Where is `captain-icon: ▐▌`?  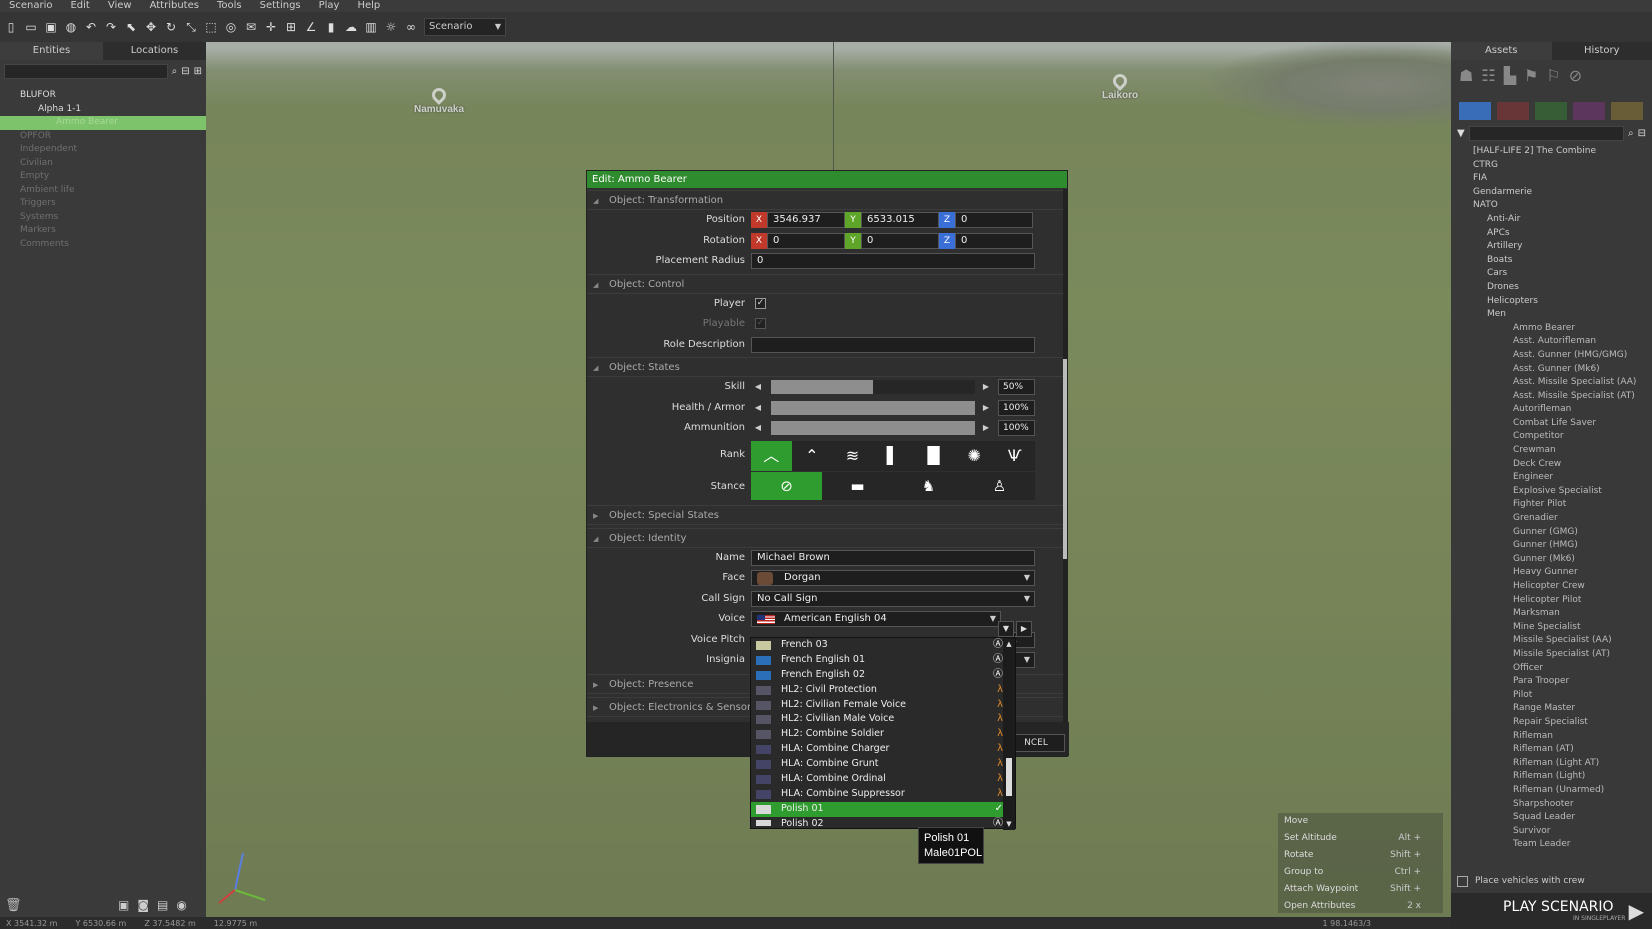
captain-icon: ▐▌ is located at coordinates (933, 456).